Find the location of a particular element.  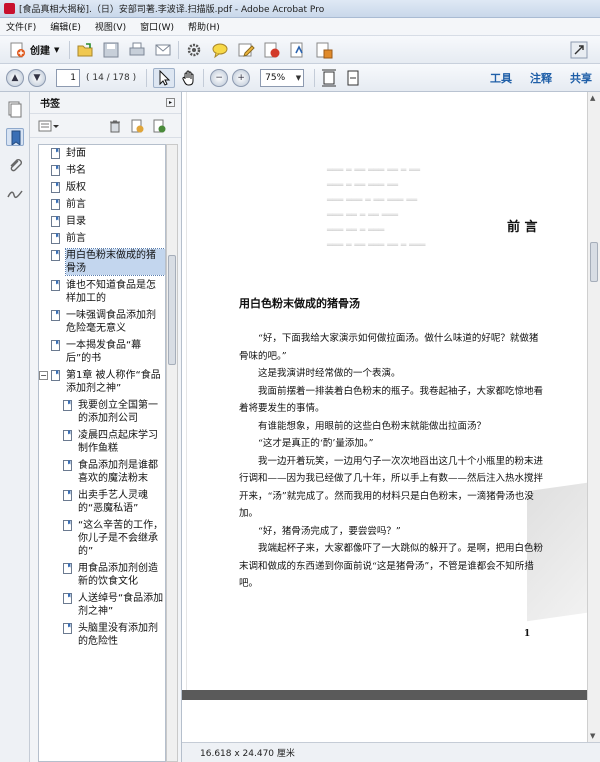

chapter-title: 前 言 is located at coordinates (522, 227).